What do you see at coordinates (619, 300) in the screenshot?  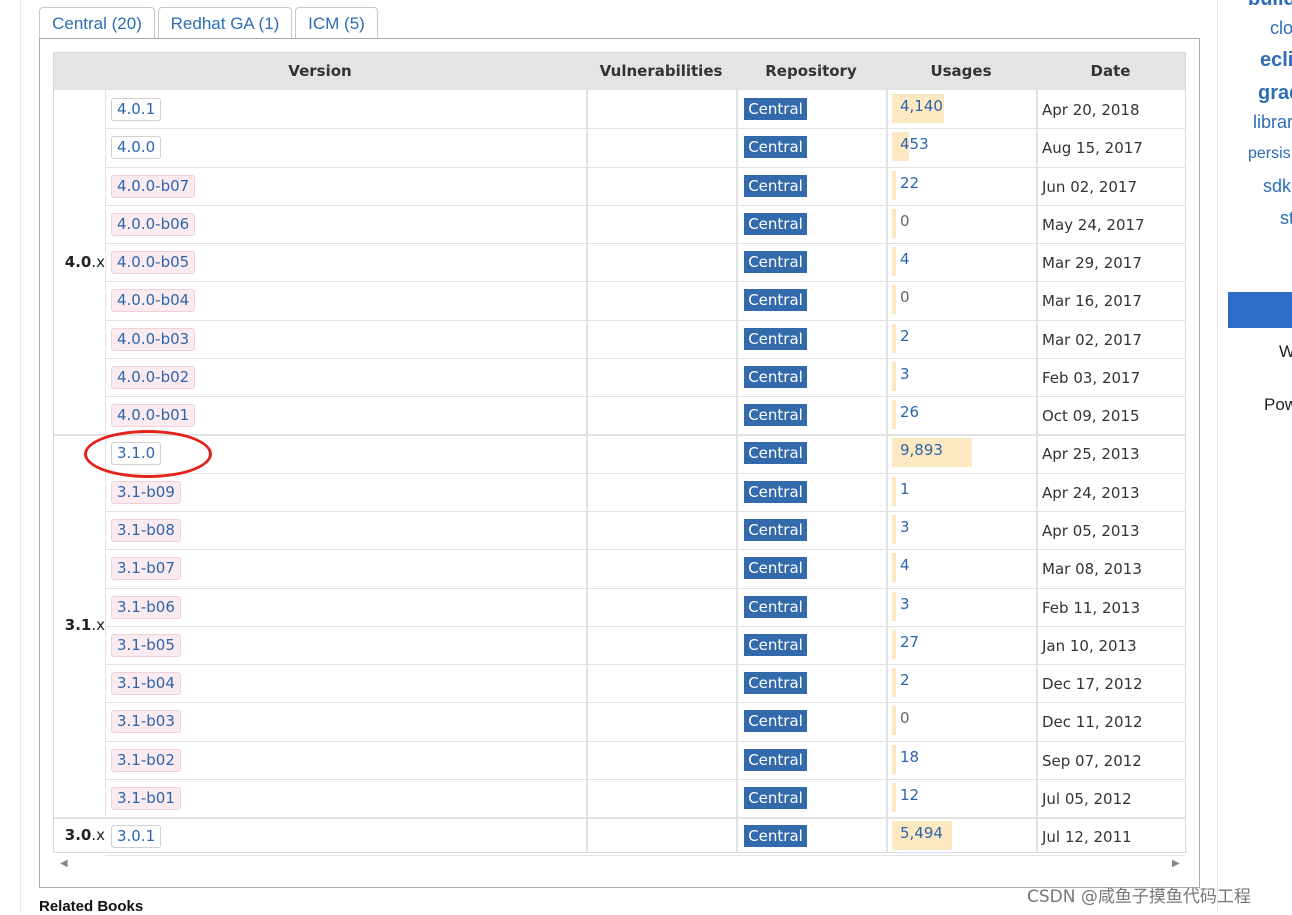 I see `table-row: 4.0.0-b04 Central 0 Mar 16, 2017` at bounding box center [619, 300].